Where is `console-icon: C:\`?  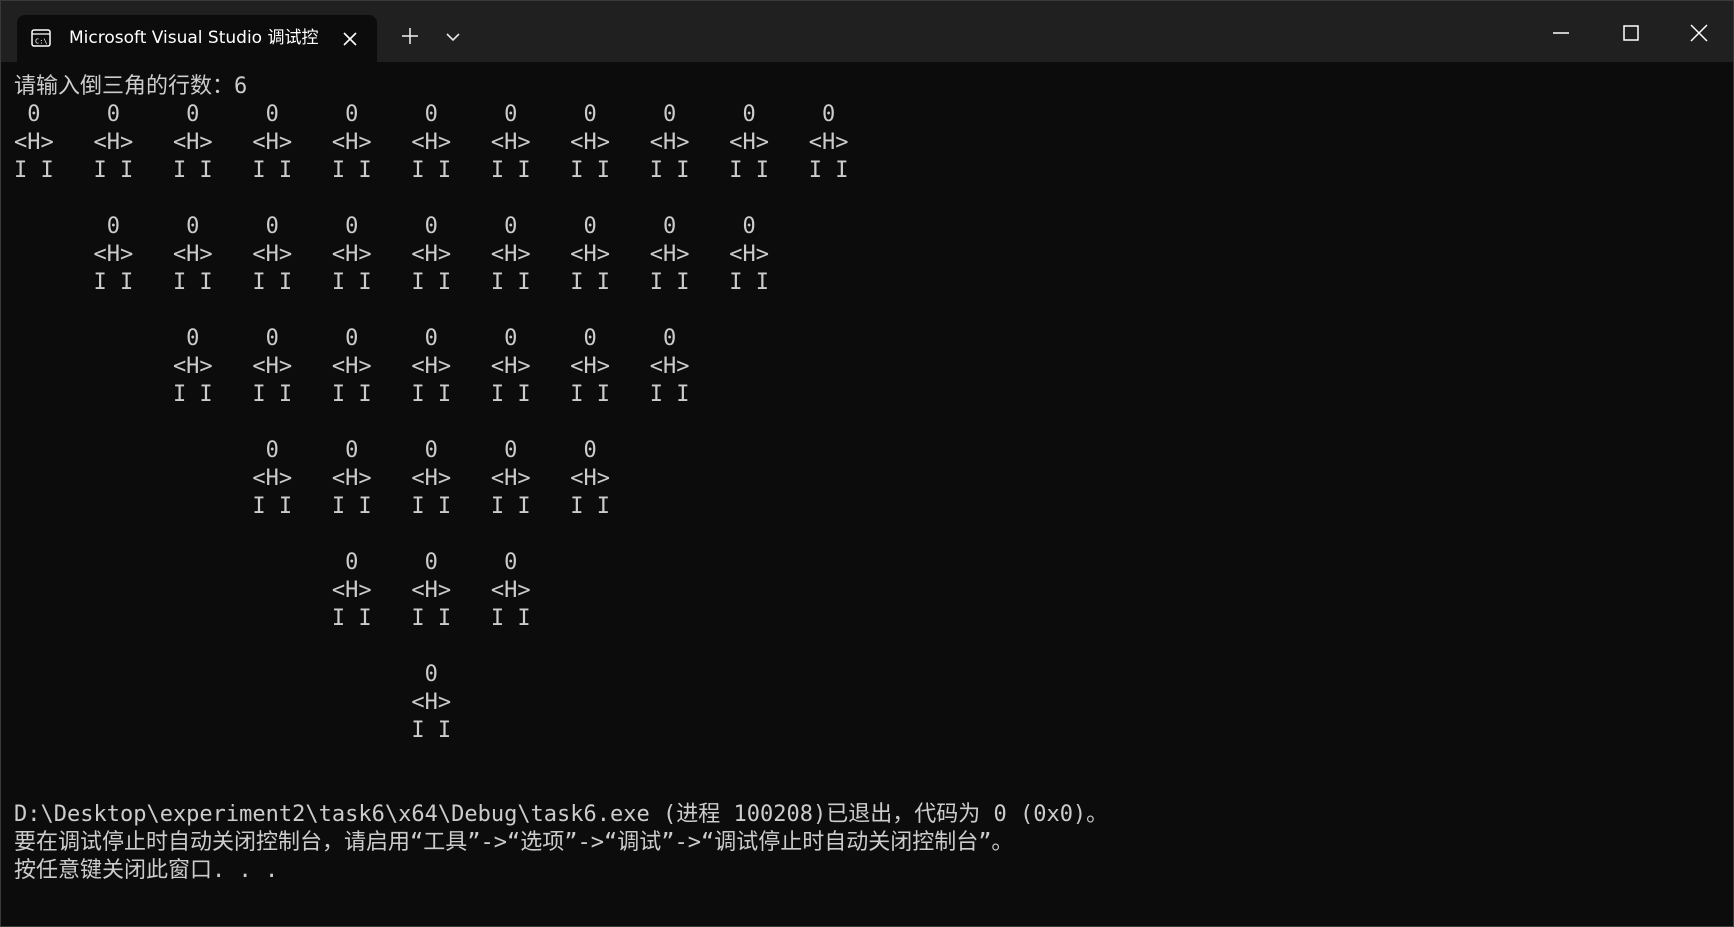 console-icon: C:\ is located at coordinates (41, 38).